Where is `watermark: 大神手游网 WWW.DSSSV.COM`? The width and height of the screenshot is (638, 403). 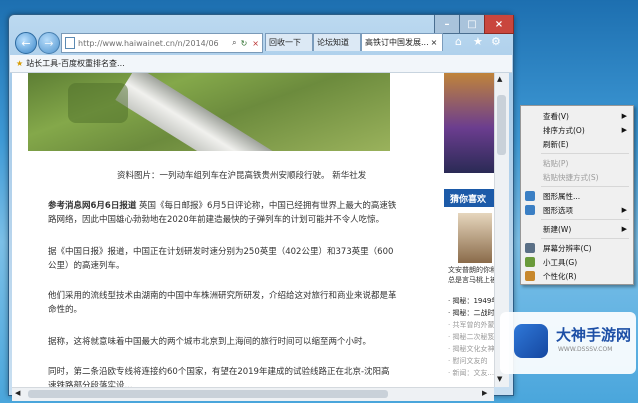
watermark: 大神手游网 WWW.DSSSV.COM is located at coordinates (568, 343).